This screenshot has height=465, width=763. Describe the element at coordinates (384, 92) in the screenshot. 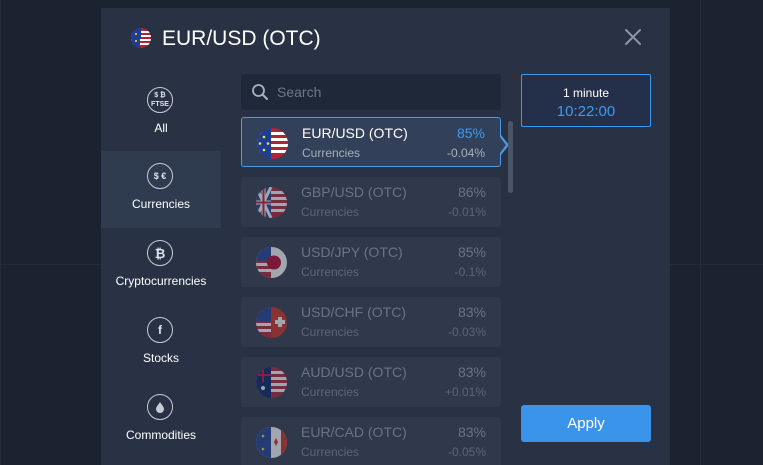

I see `search-input` at that location.